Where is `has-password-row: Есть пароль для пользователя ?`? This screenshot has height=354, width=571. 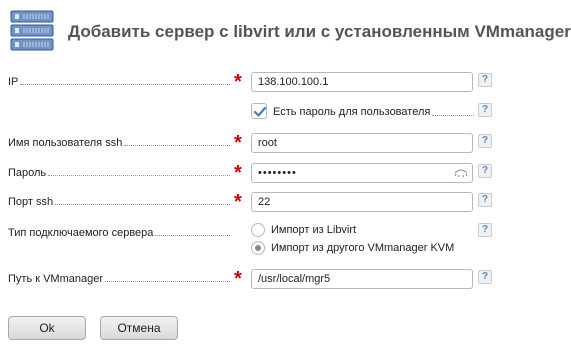
has-password-row: Есть пароль для пользователя ? is located at coordinates (285, 112).